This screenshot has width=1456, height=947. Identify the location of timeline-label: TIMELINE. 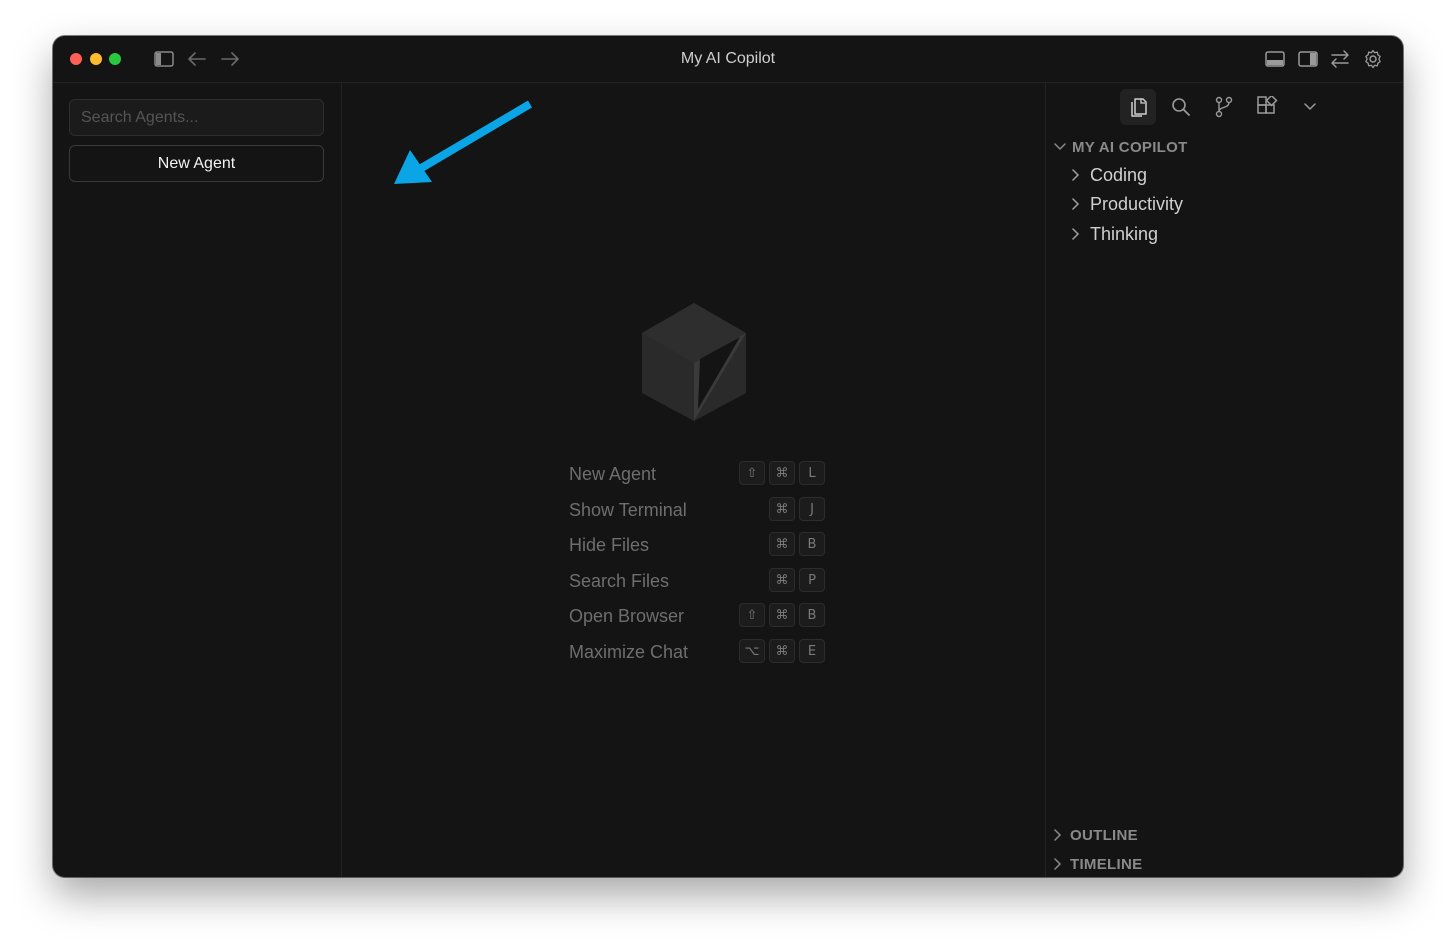
(1106, 864).